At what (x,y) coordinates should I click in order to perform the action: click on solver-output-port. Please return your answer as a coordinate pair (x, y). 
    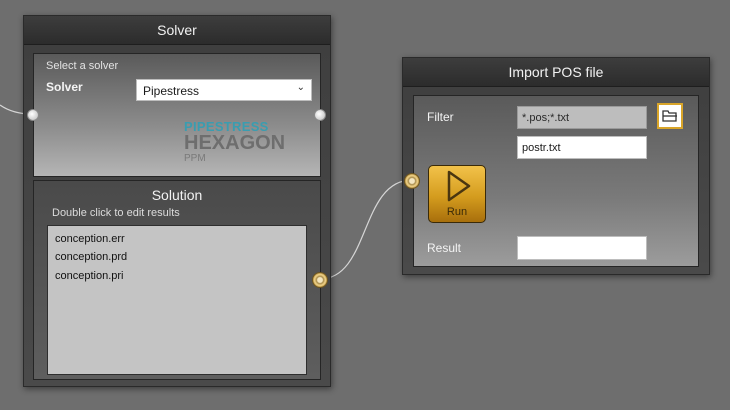
    Looking at the image, I should click on (320, 115).